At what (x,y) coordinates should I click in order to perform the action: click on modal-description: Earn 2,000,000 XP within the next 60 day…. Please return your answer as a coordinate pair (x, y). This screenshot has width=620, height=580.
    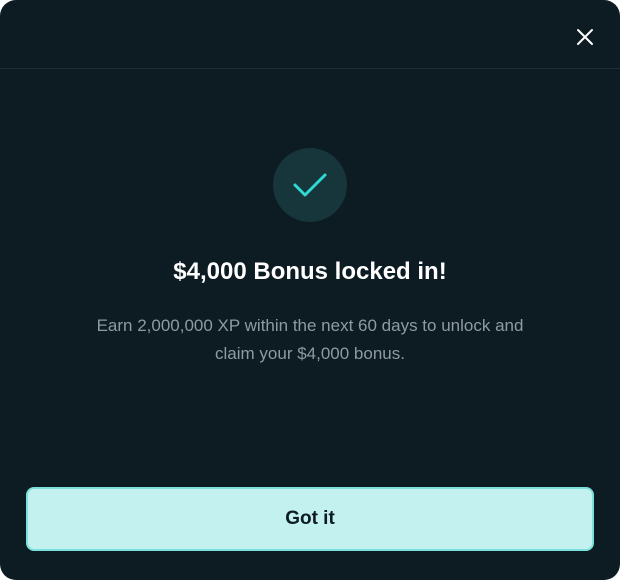
    Looking at the image, I should click on (310, 339).